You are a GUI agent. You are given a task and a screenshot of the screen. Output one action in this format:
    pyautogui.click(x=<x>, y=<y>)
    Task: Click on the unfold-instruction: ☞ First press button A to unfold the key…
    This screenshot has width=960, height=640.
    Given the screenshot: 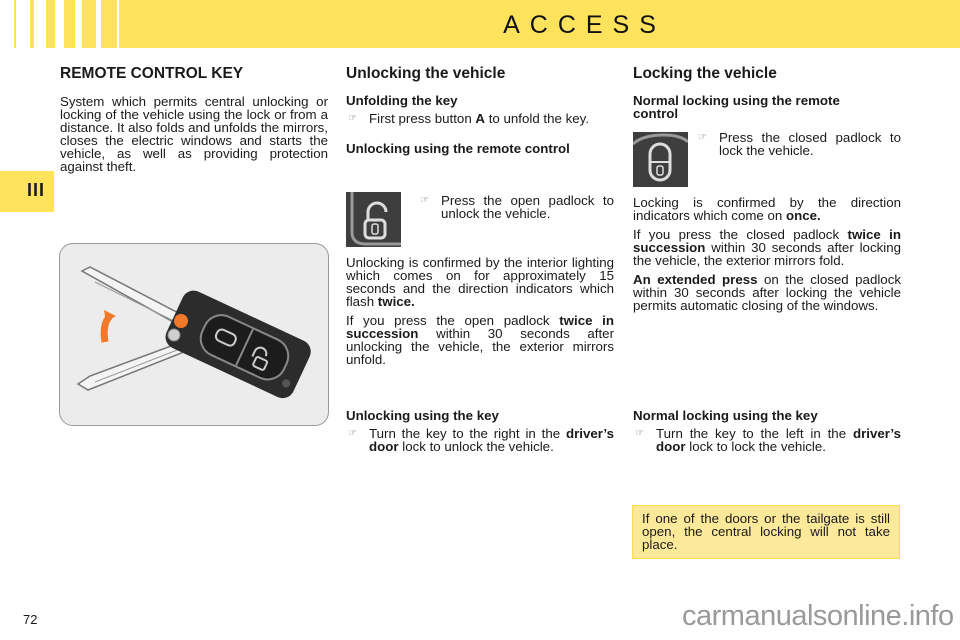 What is the action you would take?
    pyautogui.click(x=480, y=118)
    